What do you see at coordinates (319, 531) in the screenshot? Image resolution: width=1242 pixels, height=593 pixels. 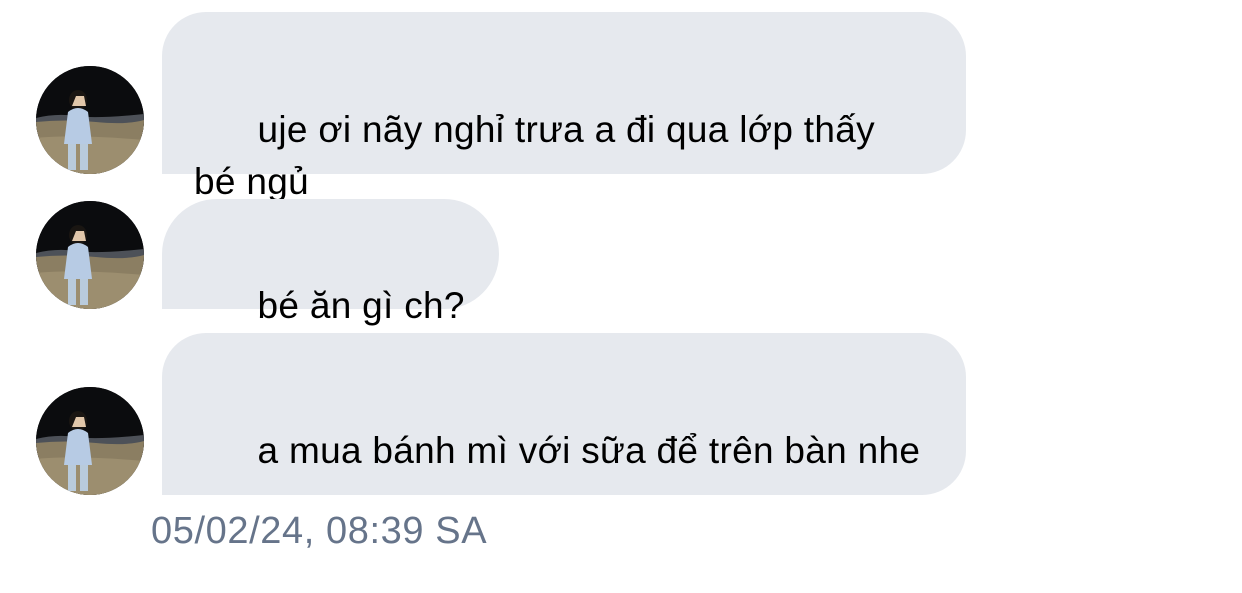 I see `message-timestamp: 05/02/24, 08:39 SA` at bounding box center [319, 531].